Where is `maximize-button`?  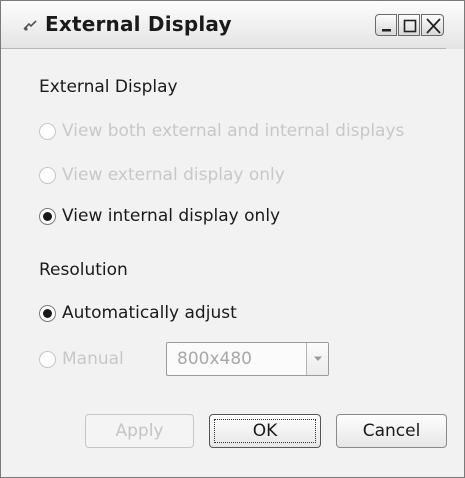
maximize-button is located at coordinates (409, 25).